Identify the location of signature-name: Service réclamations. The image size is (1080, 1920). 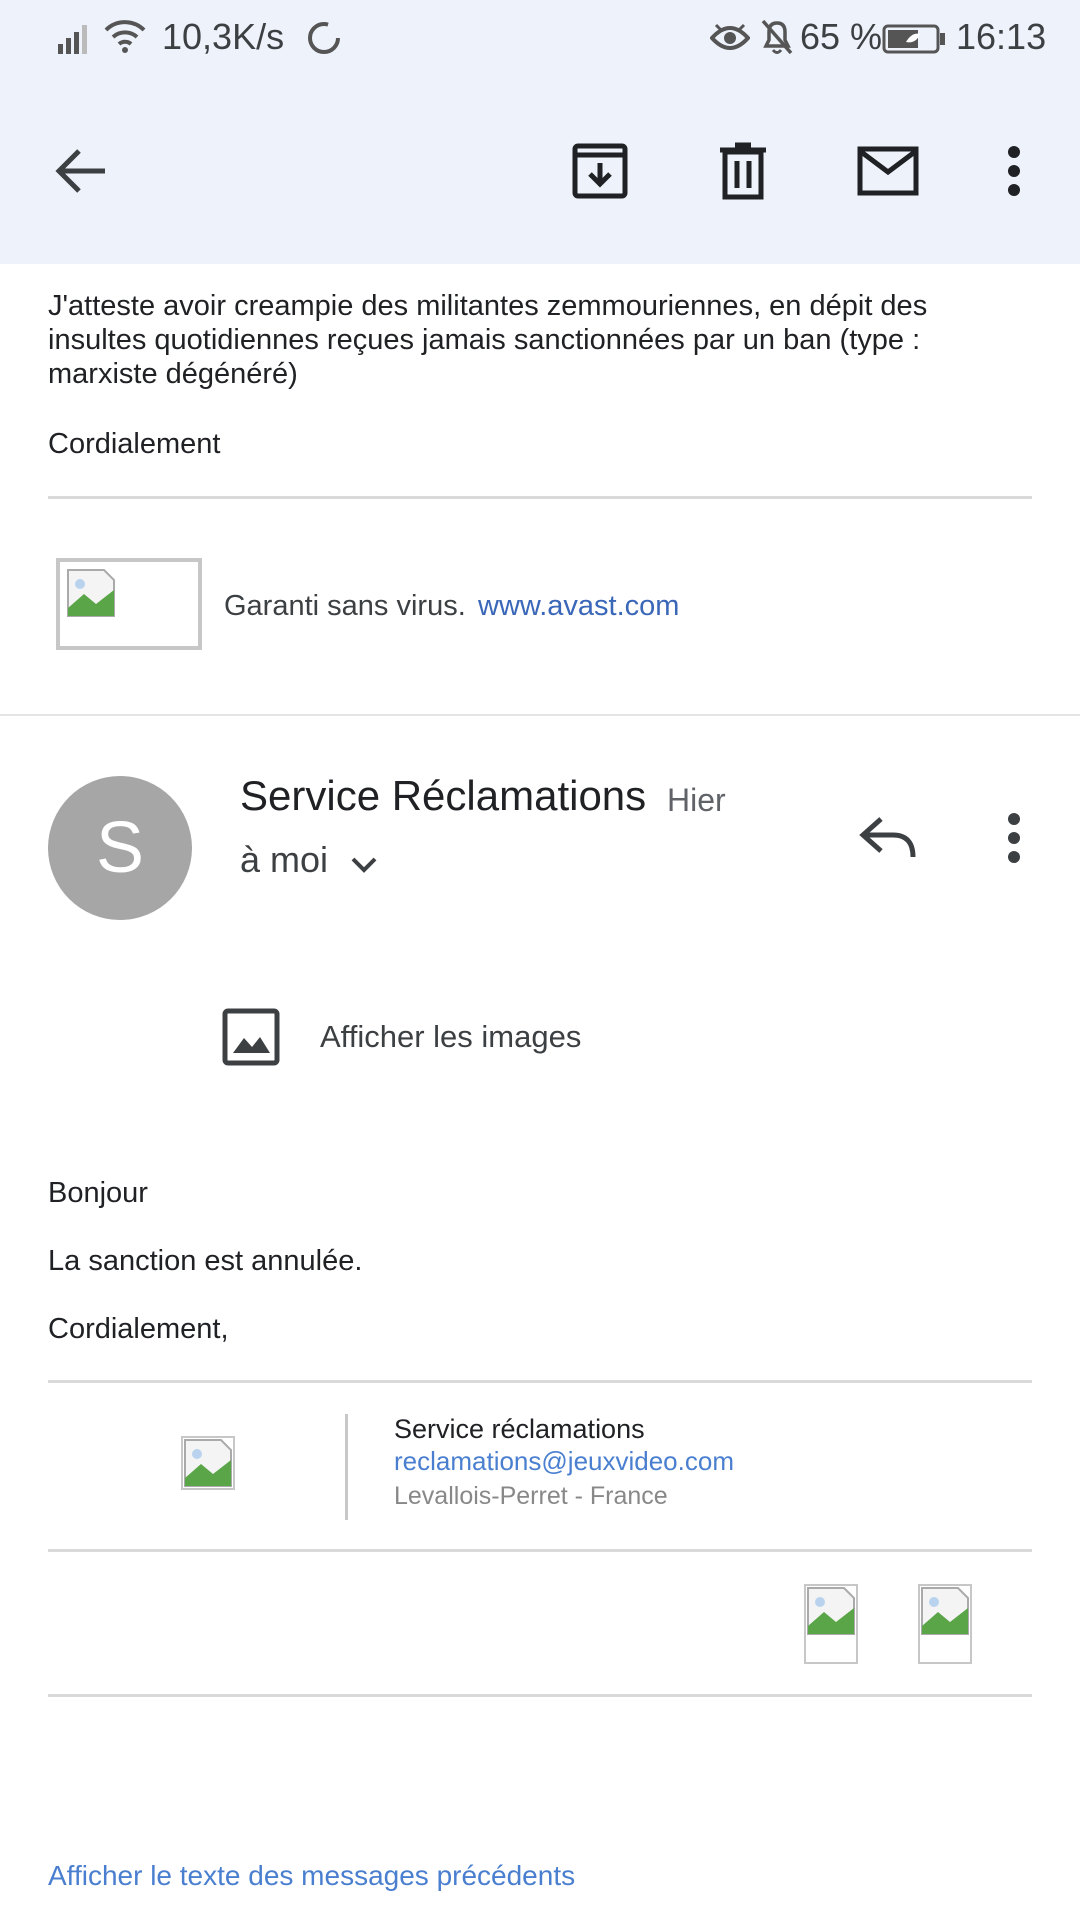
(519, 1429).